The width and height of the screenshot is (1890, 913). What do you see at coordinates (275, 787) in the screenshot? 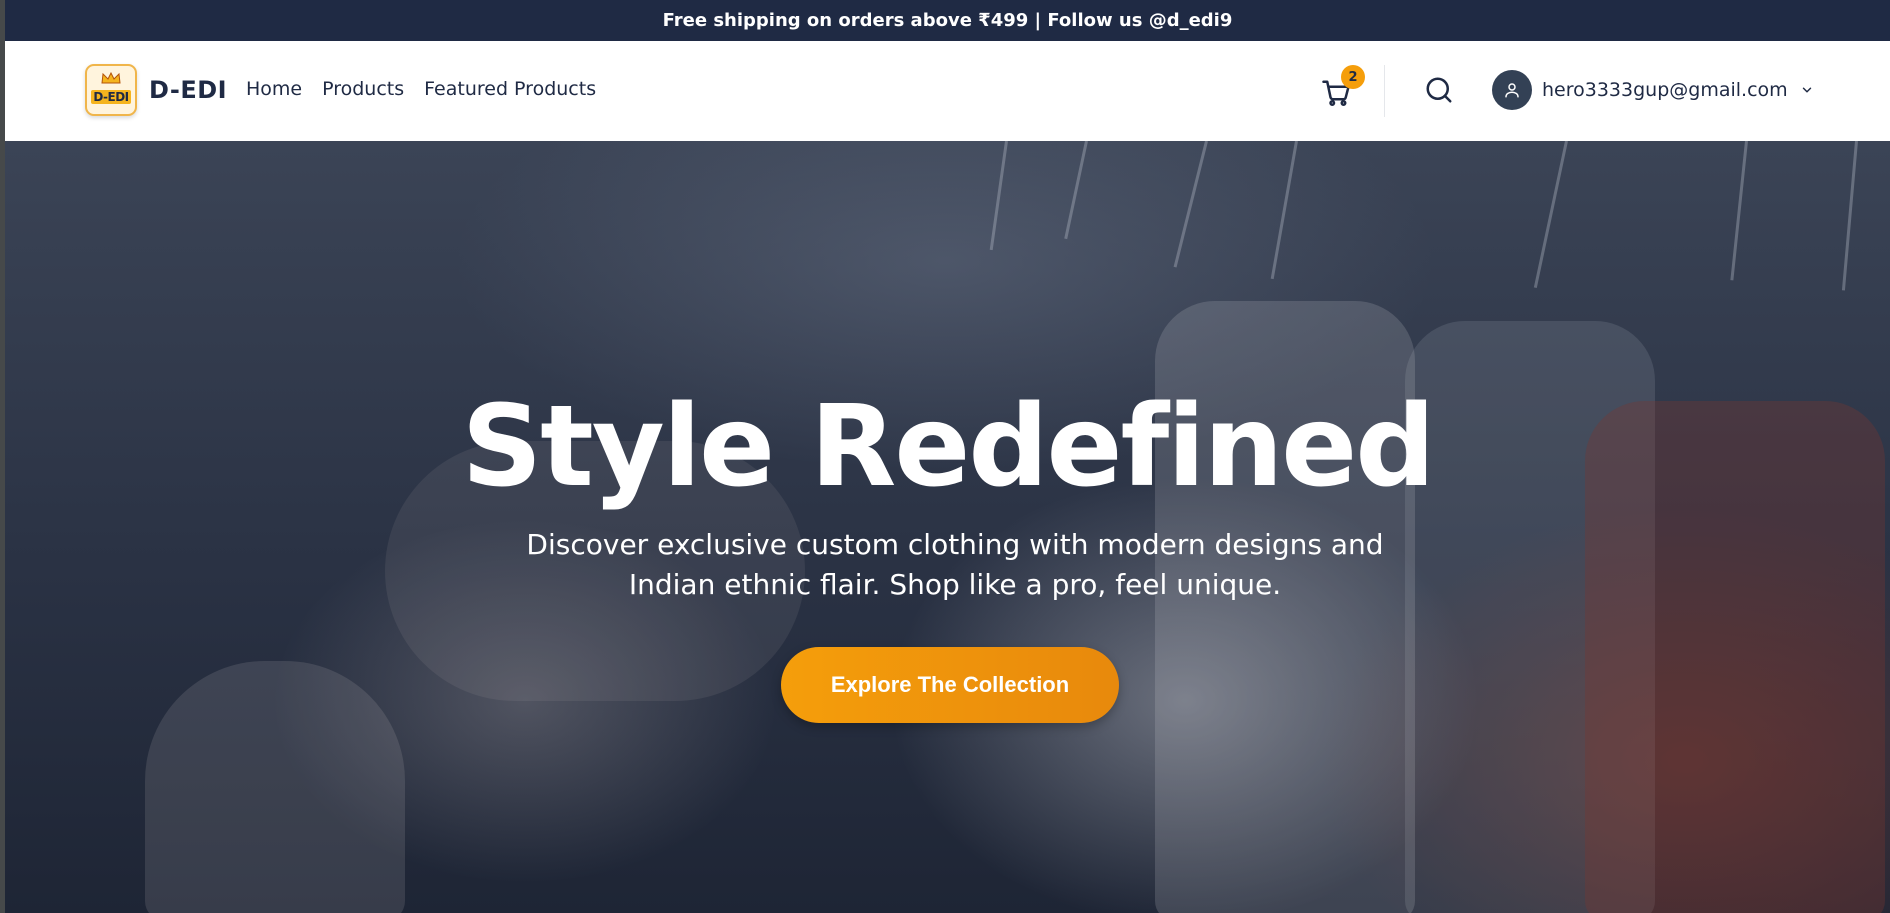
I see `garment-shape` at bounding box center [275, 787].